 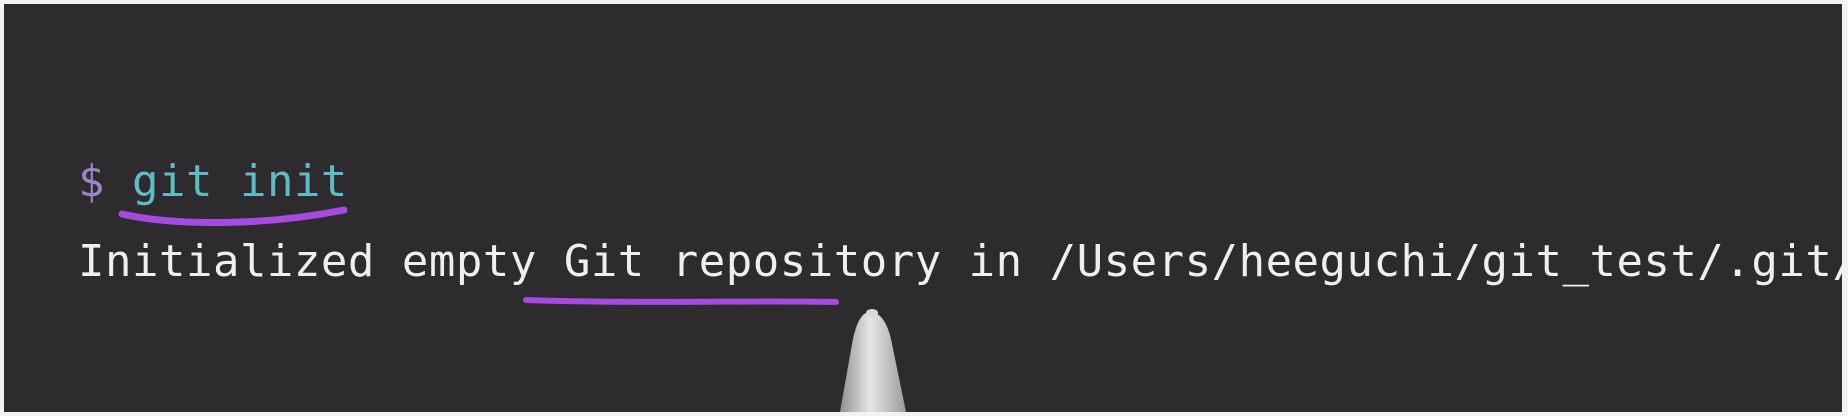 What do you see at coordinates (233, 216) in the screenshot?
I see `underline-git-init` at bounding box center [233, 216].